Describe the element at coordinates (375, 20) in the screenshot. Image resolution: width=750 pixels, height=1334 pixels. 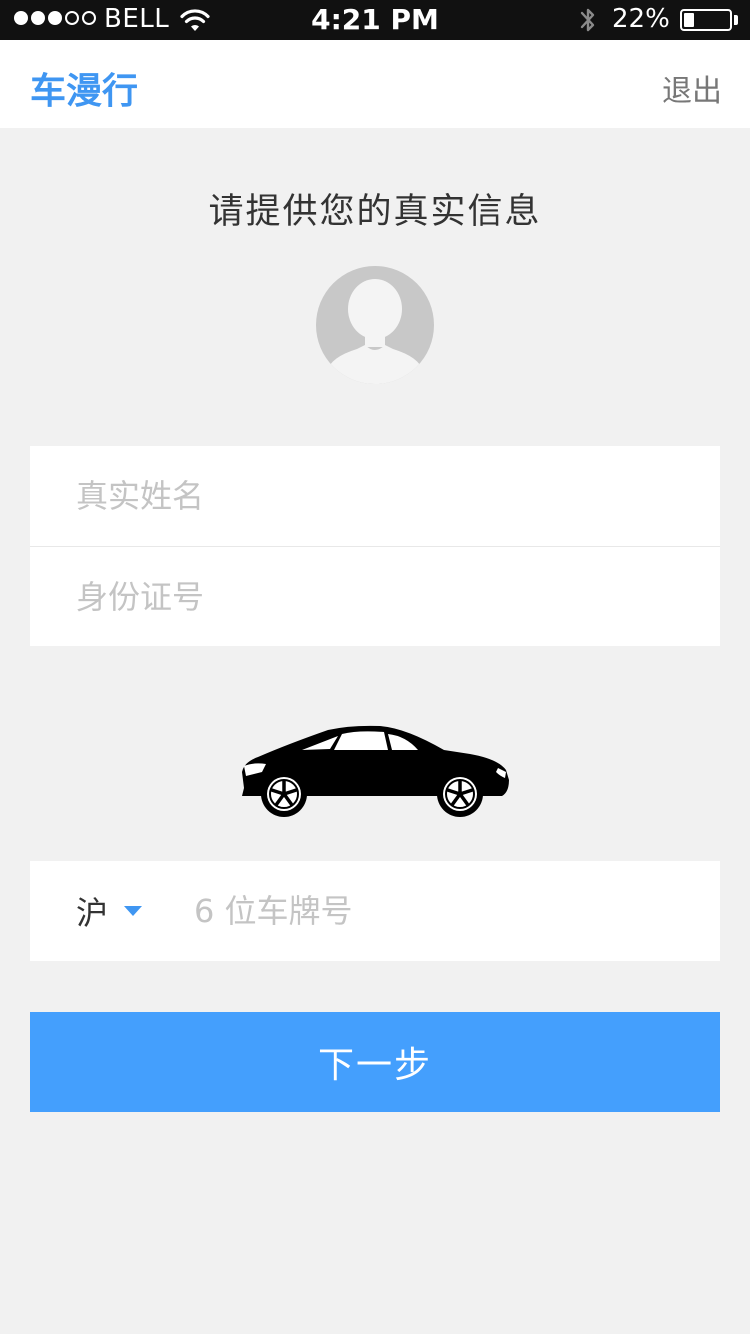
I see `status-bar: BELL 4:21 PM 22%` at that location.